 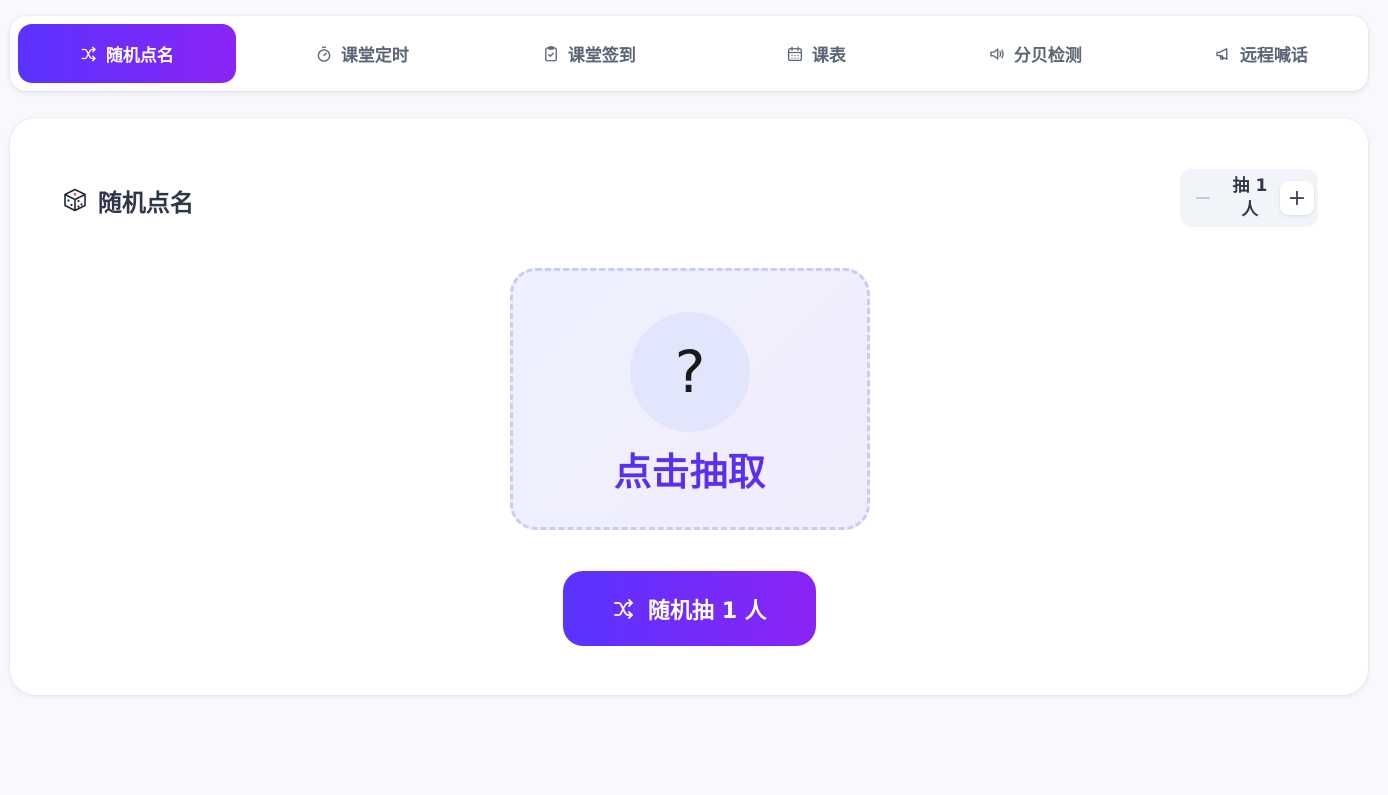 I want to click on question-mark-icon: ?, so click(x=690, y=372).